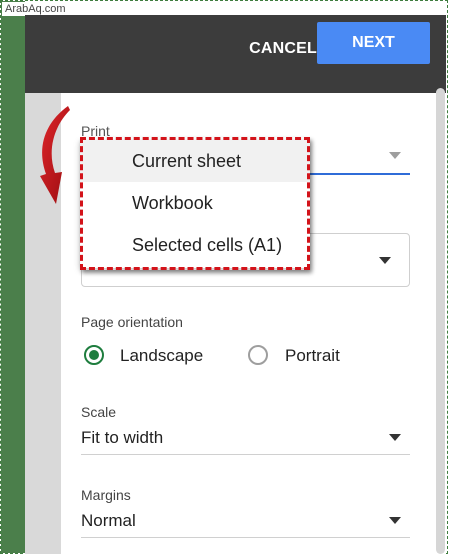 This screenshot has width=450, height=556. I want to click on print-dropdown-arrow-icon, so click(395, 155).